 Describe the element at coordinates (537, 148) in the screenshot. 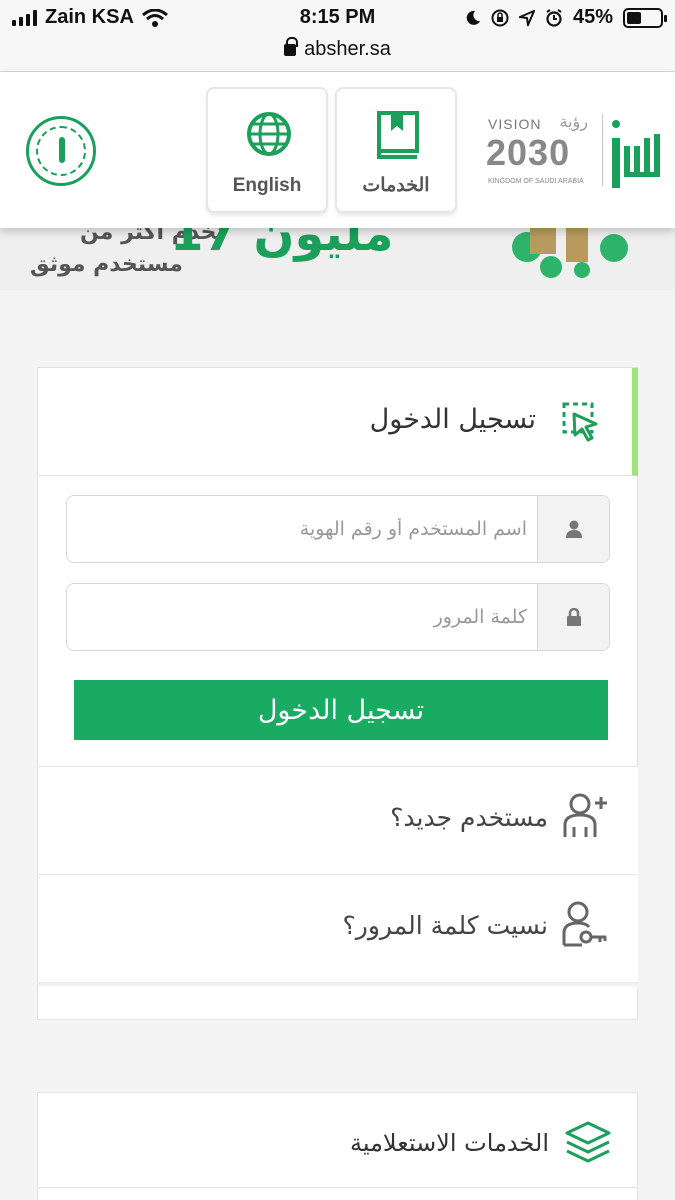

I see `vision-2030-logo: VISION رؤية 2030 KINGDOM OF SAUDI ARABIA` at that location.